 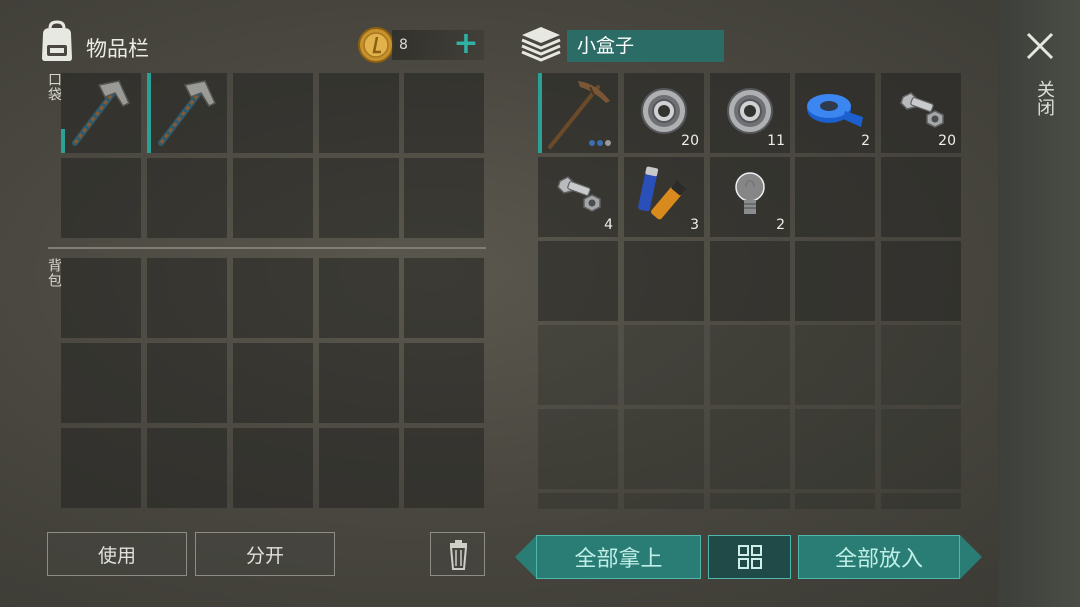 I want to click on stone-pickaxe-icon, so click(x=579, y=115).